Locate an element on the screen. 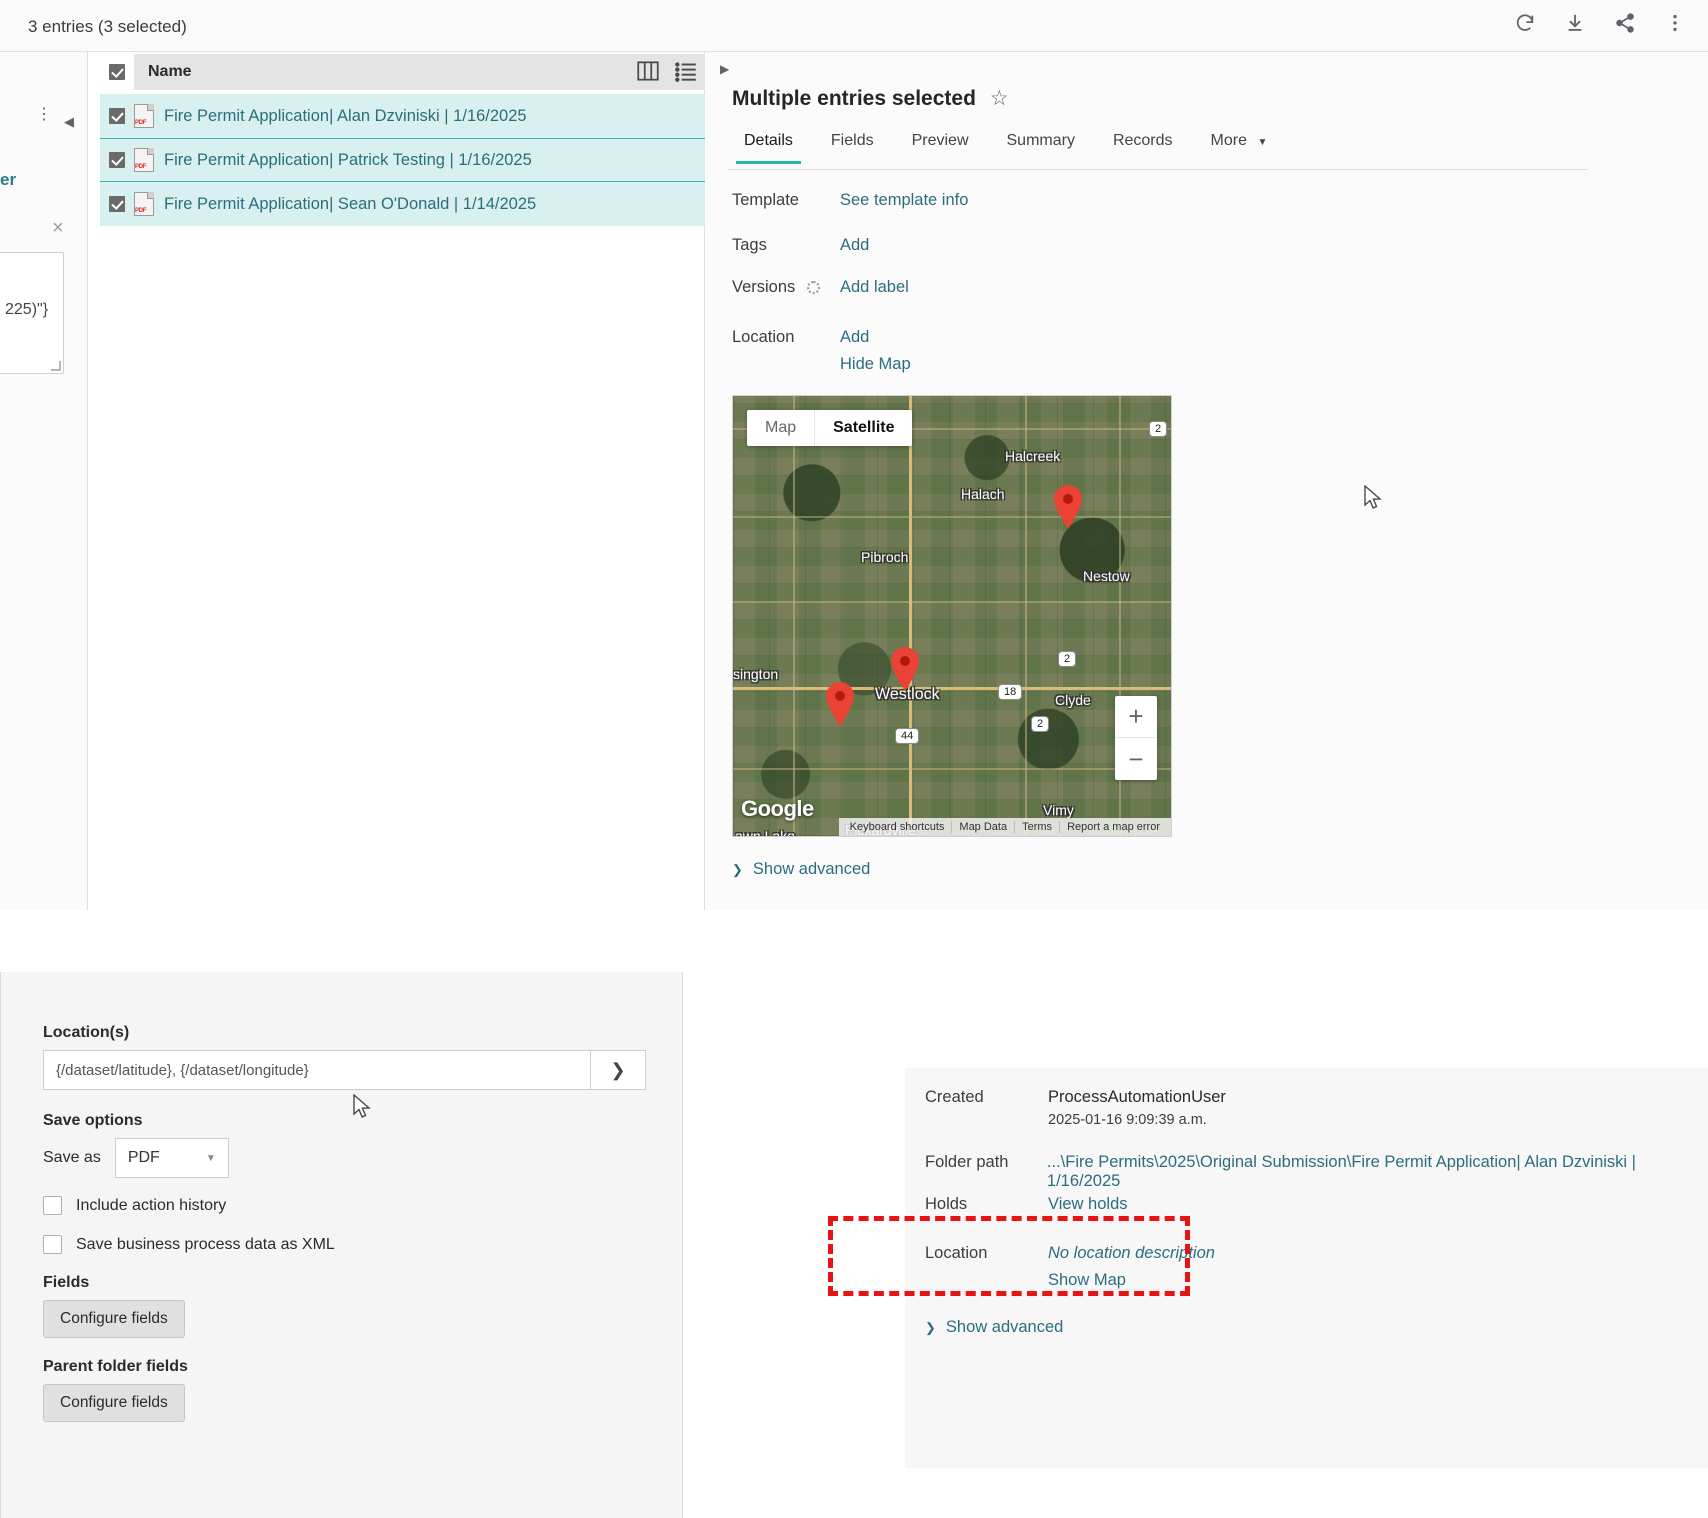  see-template-info-link: See template info is located at coordinates (904, 200).